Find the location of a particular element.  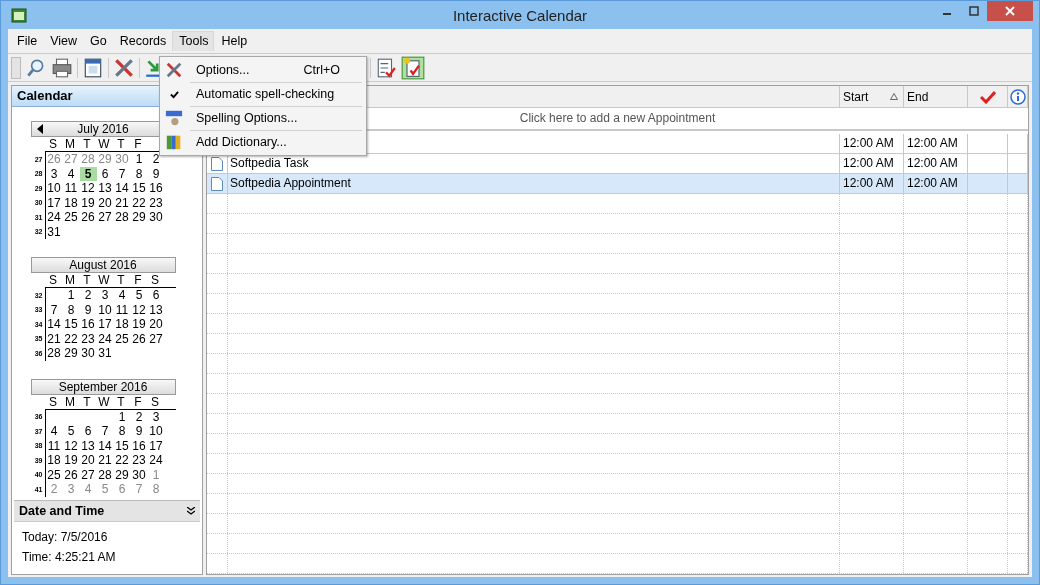

menu-item: Records is located at coordinates (142, 41).